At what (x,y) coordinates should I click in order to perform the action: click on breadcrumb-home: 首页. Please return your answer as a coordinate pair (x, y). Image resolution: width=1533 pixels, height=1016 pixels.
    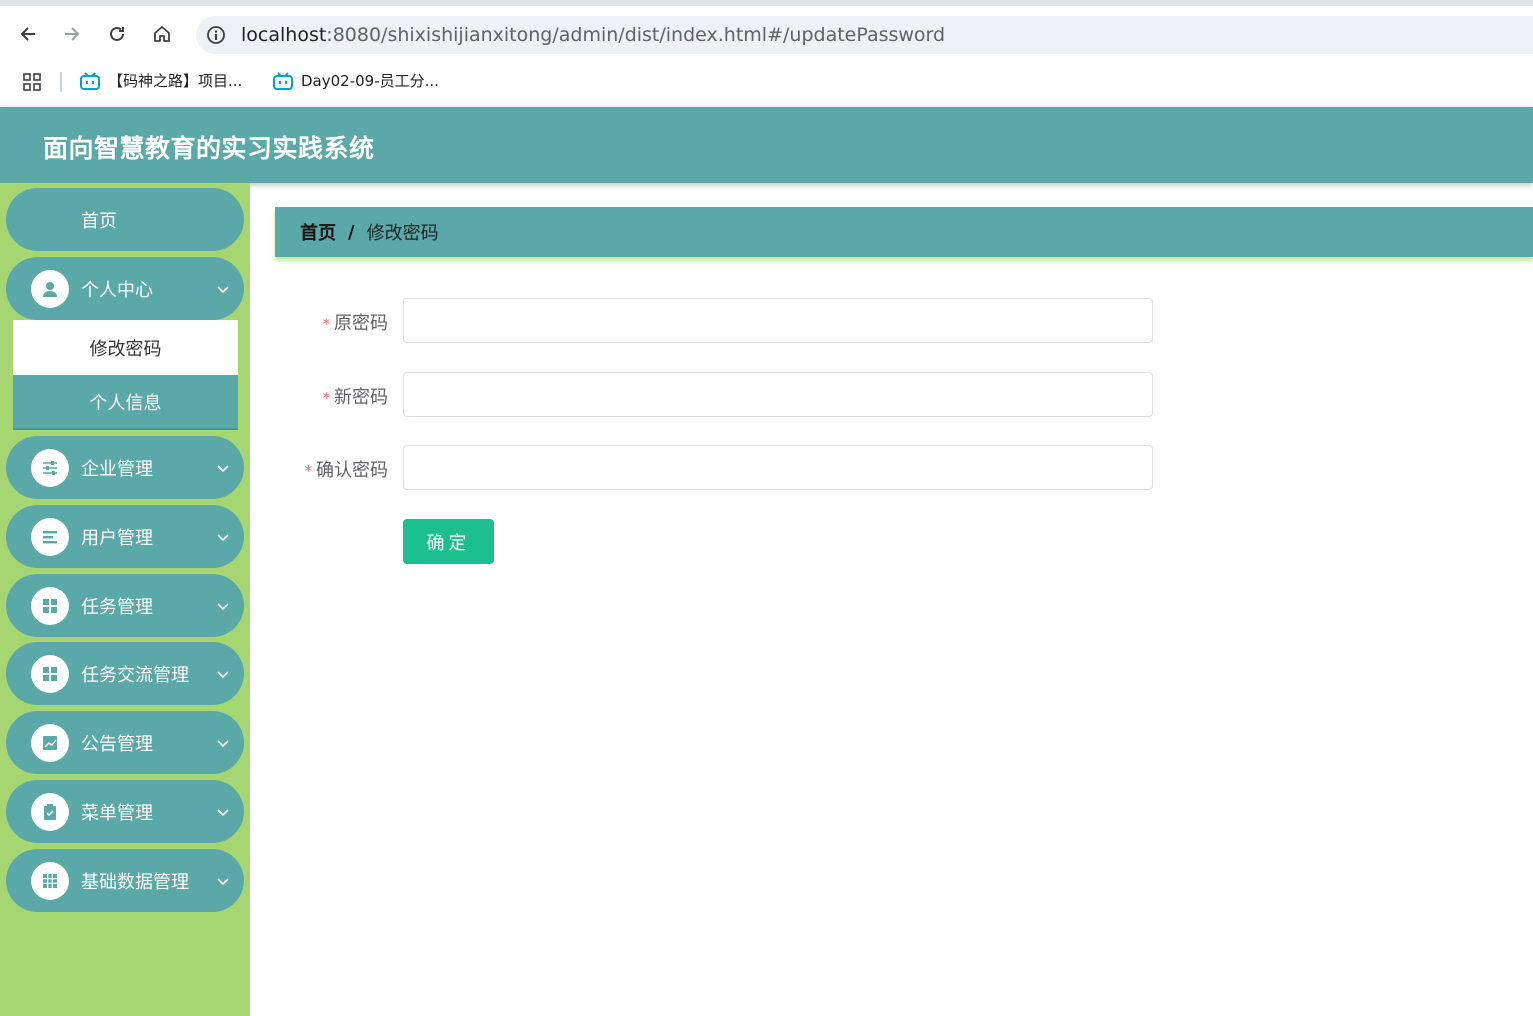
    Looking at the image, I should click on (318, 232).